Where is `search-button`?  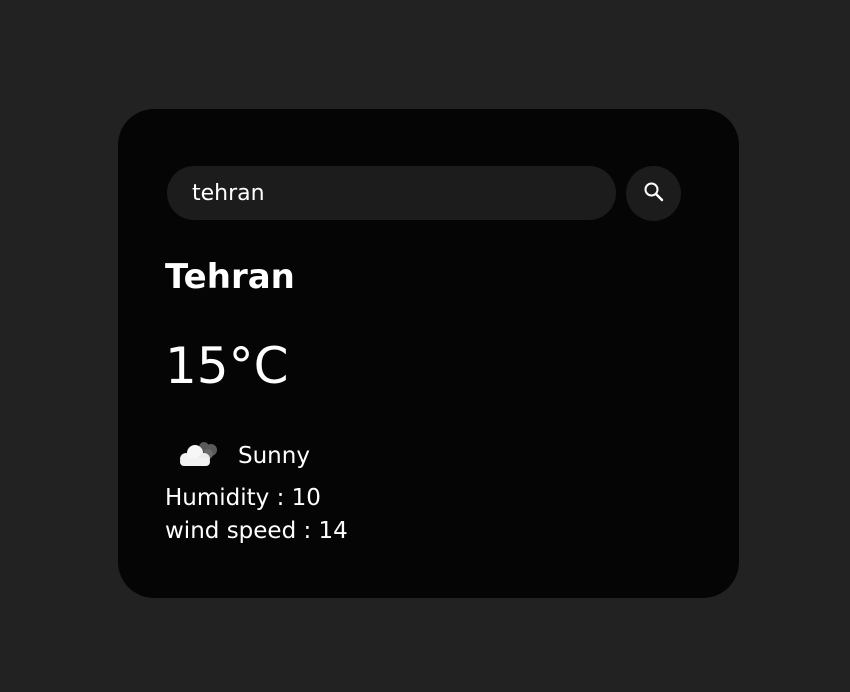
search-button is located at coordinates (653, 193).